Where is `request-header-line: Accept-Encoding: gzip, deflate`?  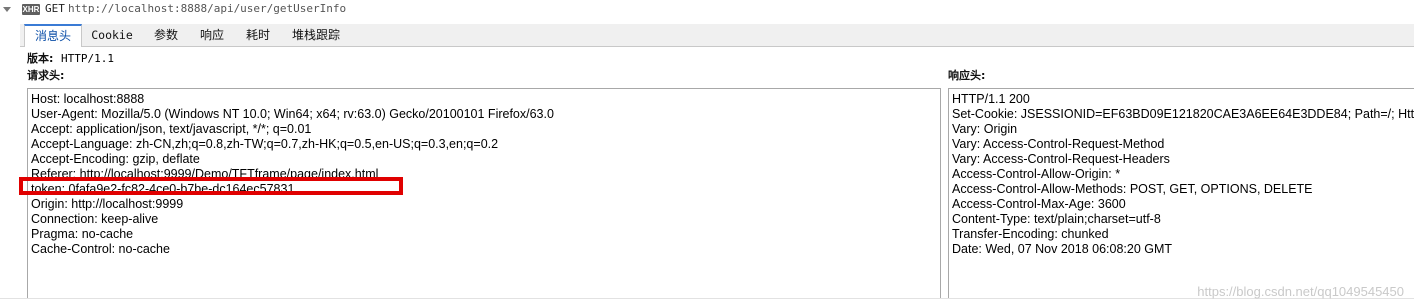
request-header-line: Accept-Encoding: gzip, deflate is located at coordinates (115, 159).